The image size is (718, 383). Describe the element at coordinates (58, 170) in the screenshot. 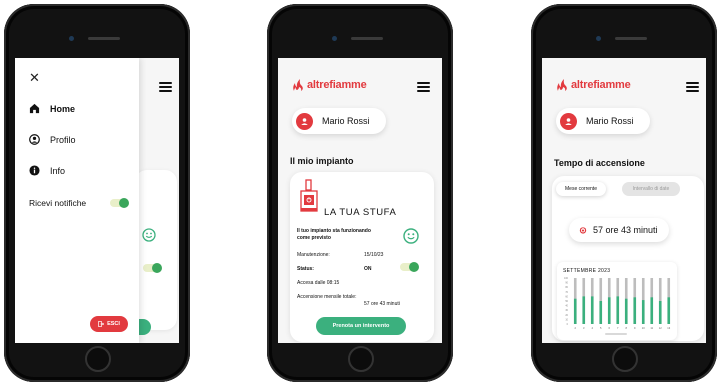

I see `menu-item-label: Info` at that location.